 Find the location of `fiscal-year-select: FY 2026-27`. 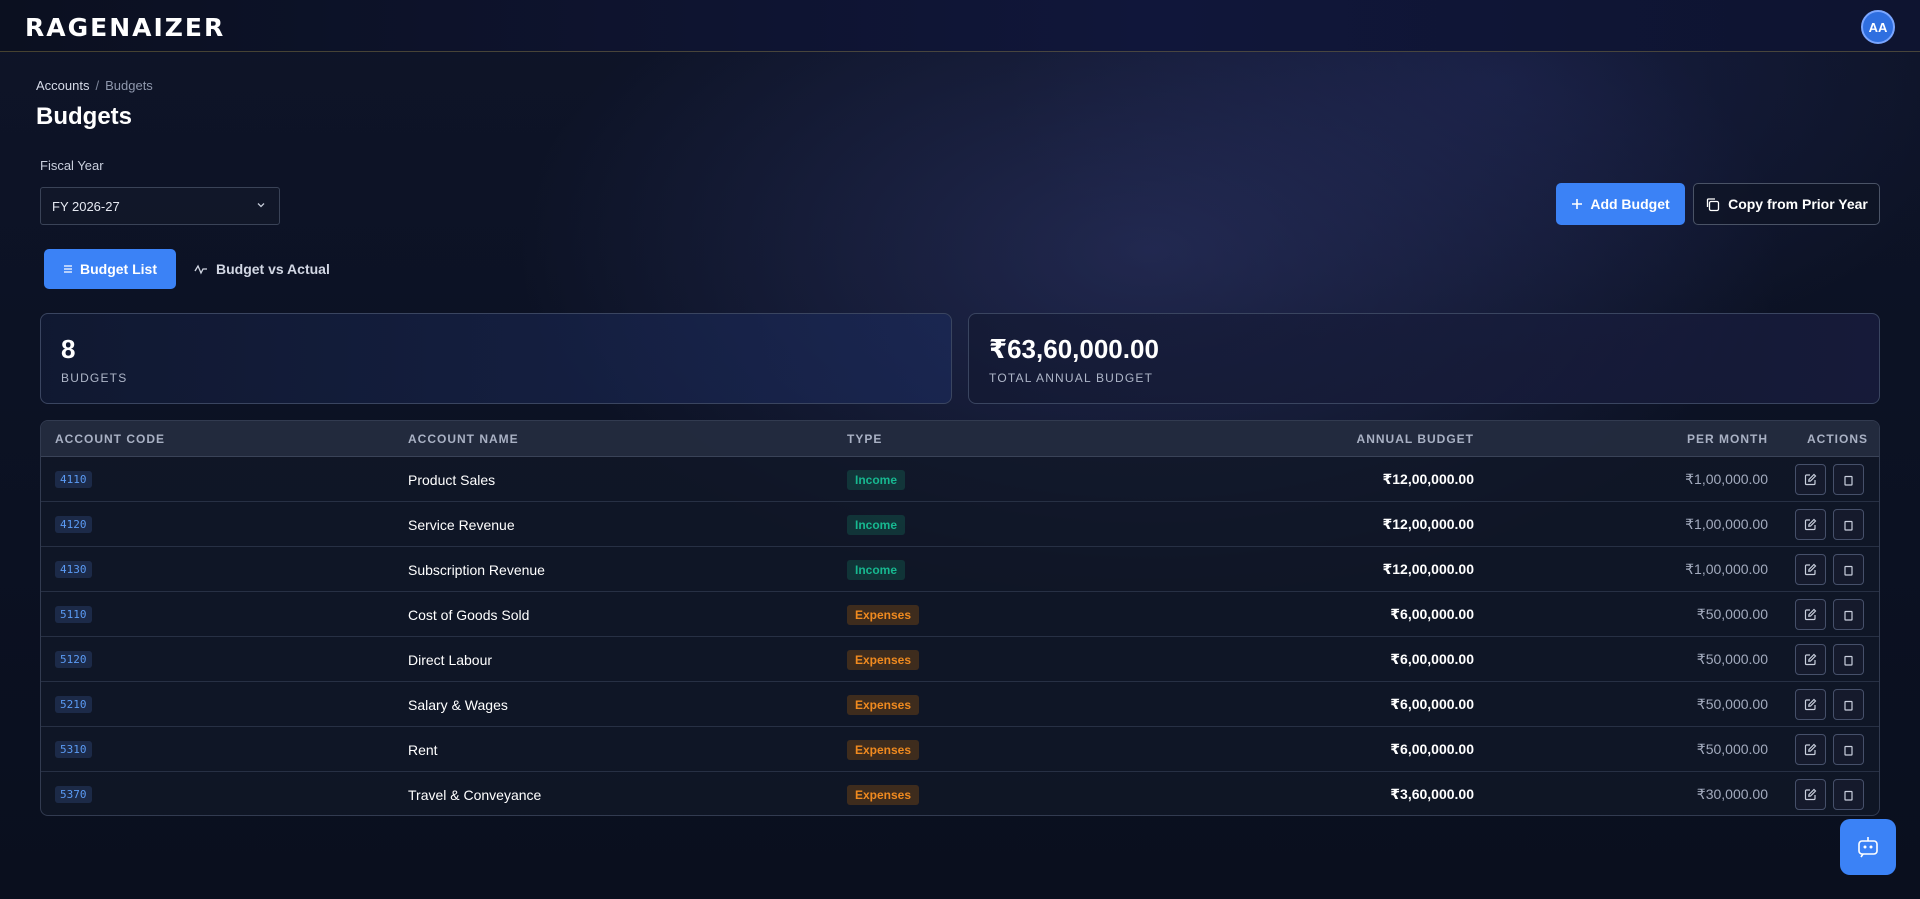

fiscal-year-select: FY 2026-27 is located at coordinates (160, 206).